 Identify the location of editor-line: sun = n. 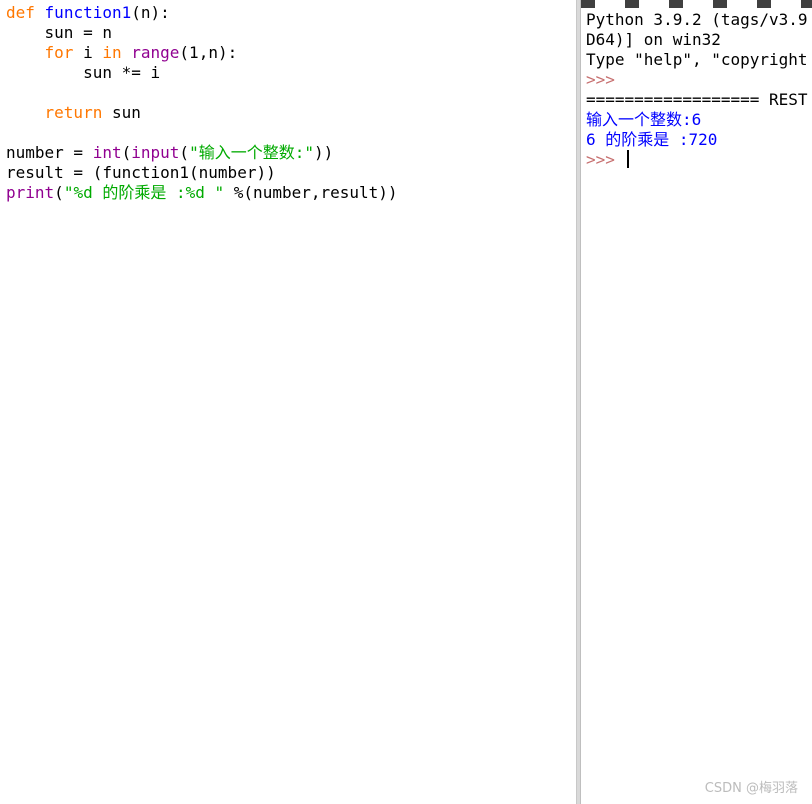
(202, 33).